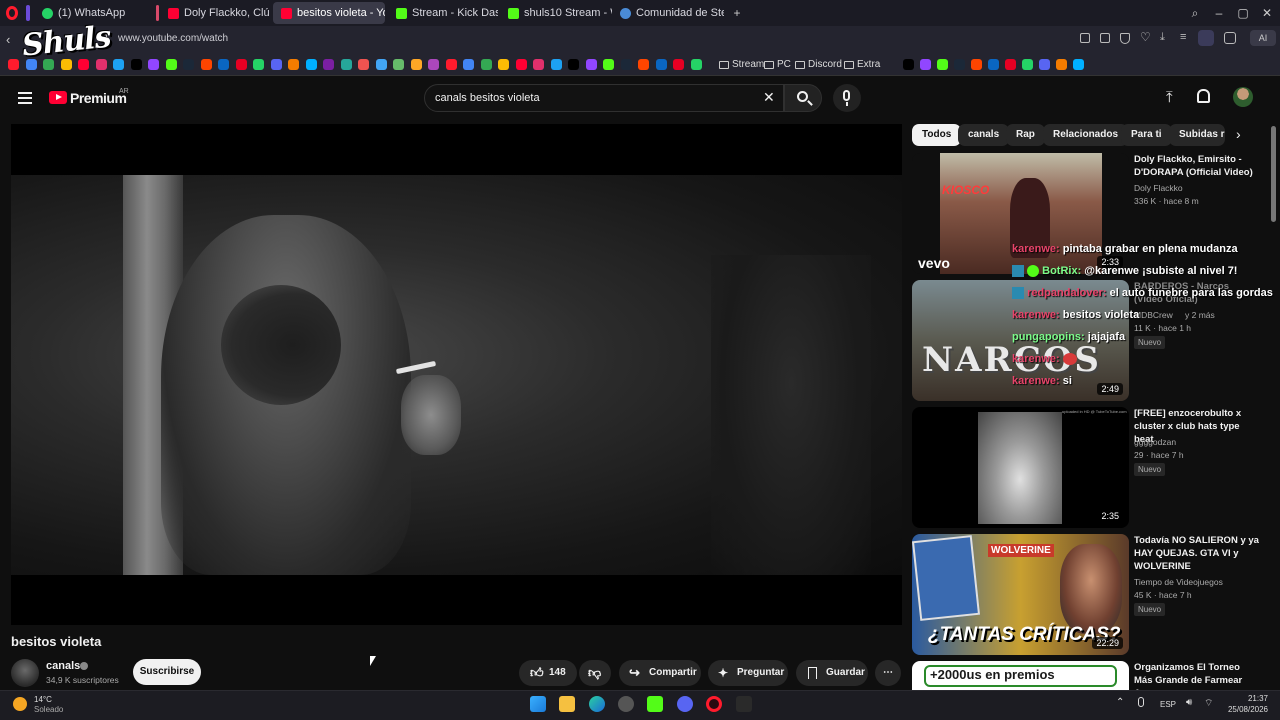  I want to click on chip-para-ti: Para ti, so click(1146, 135).